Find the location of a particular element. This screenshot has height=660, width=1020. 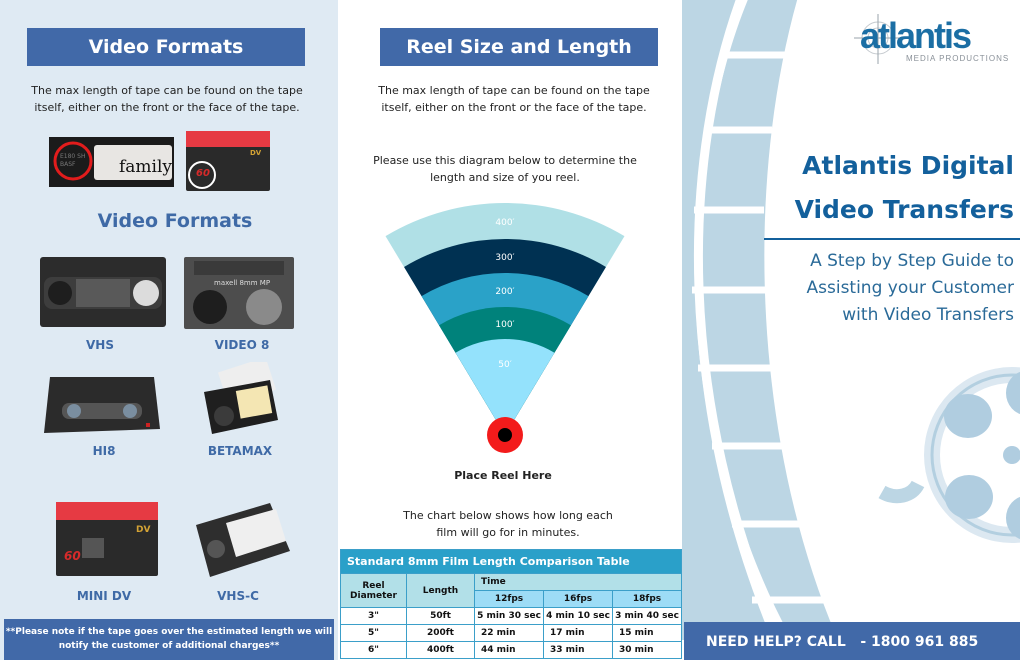

cell-16fps: 17 min is located at coordinates (578, 633).